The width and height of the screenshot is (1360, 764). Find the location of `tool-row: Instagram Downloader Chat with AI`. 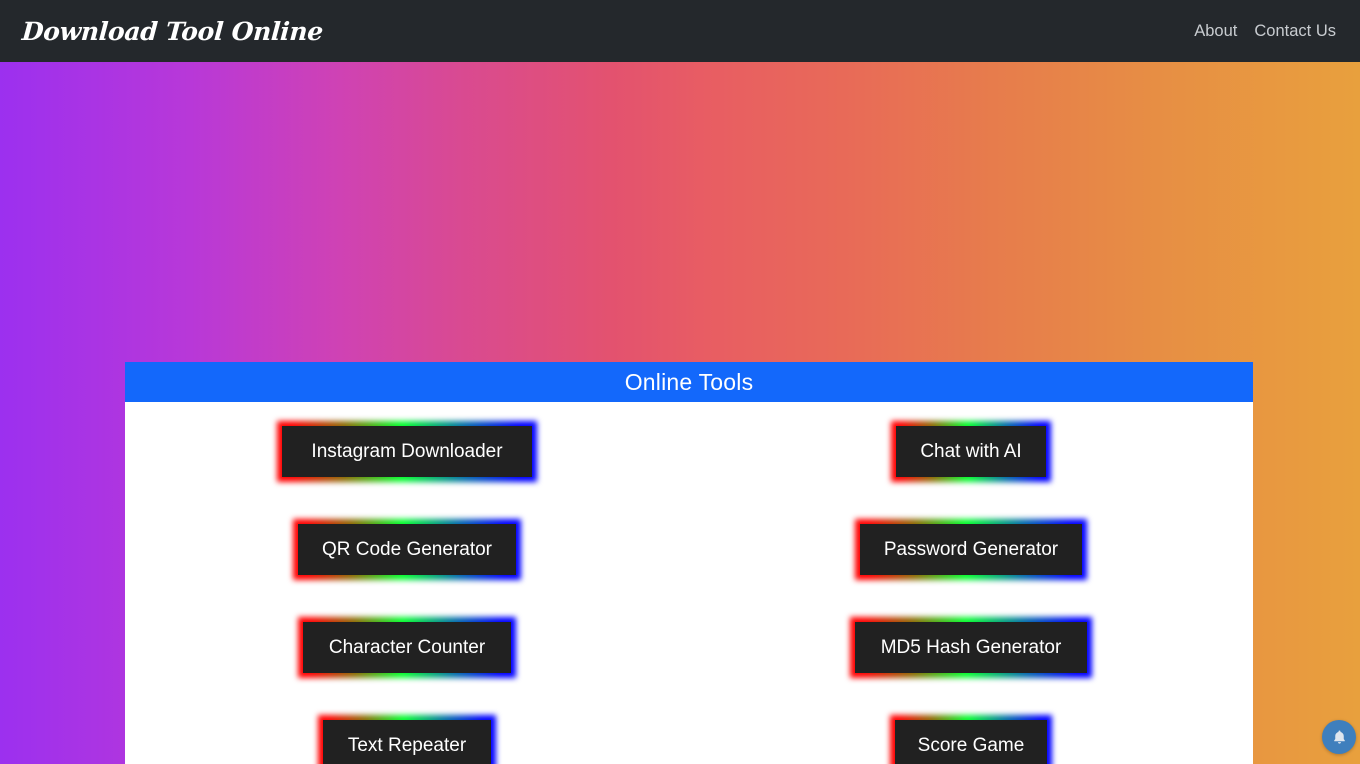

tool-row: Instagram Downloader Chat with AI is located at coordinates (689, 451).